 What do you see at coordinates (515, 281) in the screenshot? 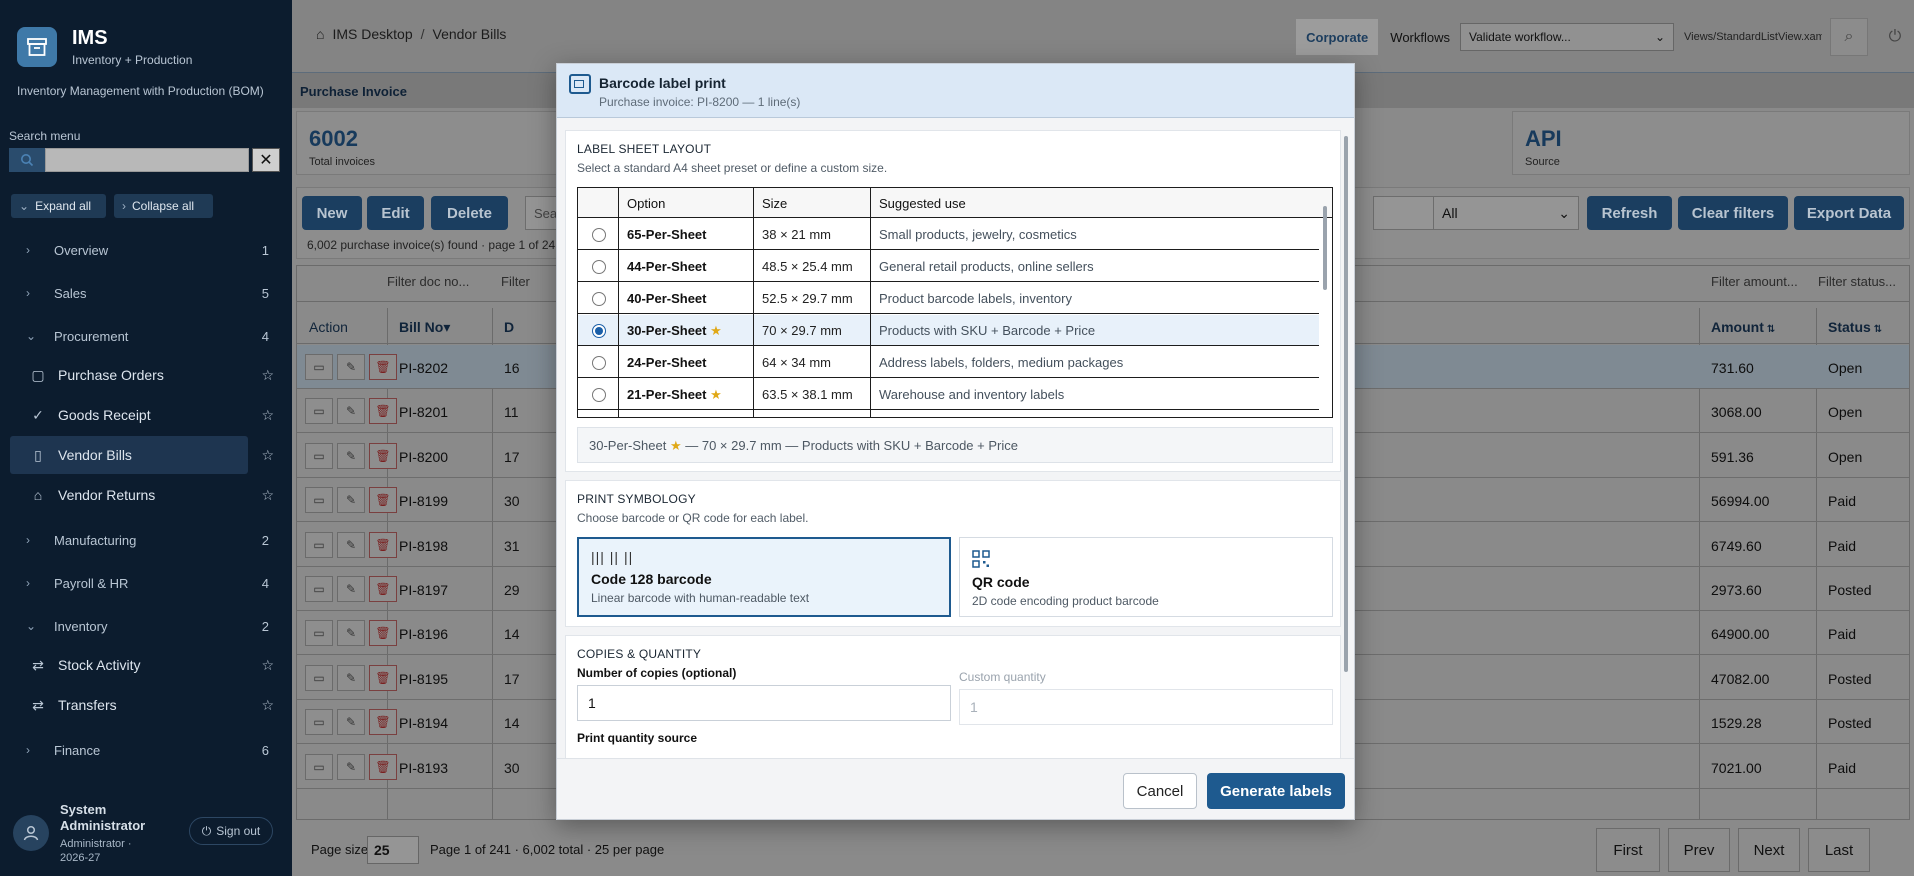
I see `filter-date-input: Filter` at bounding box center [515, 281].